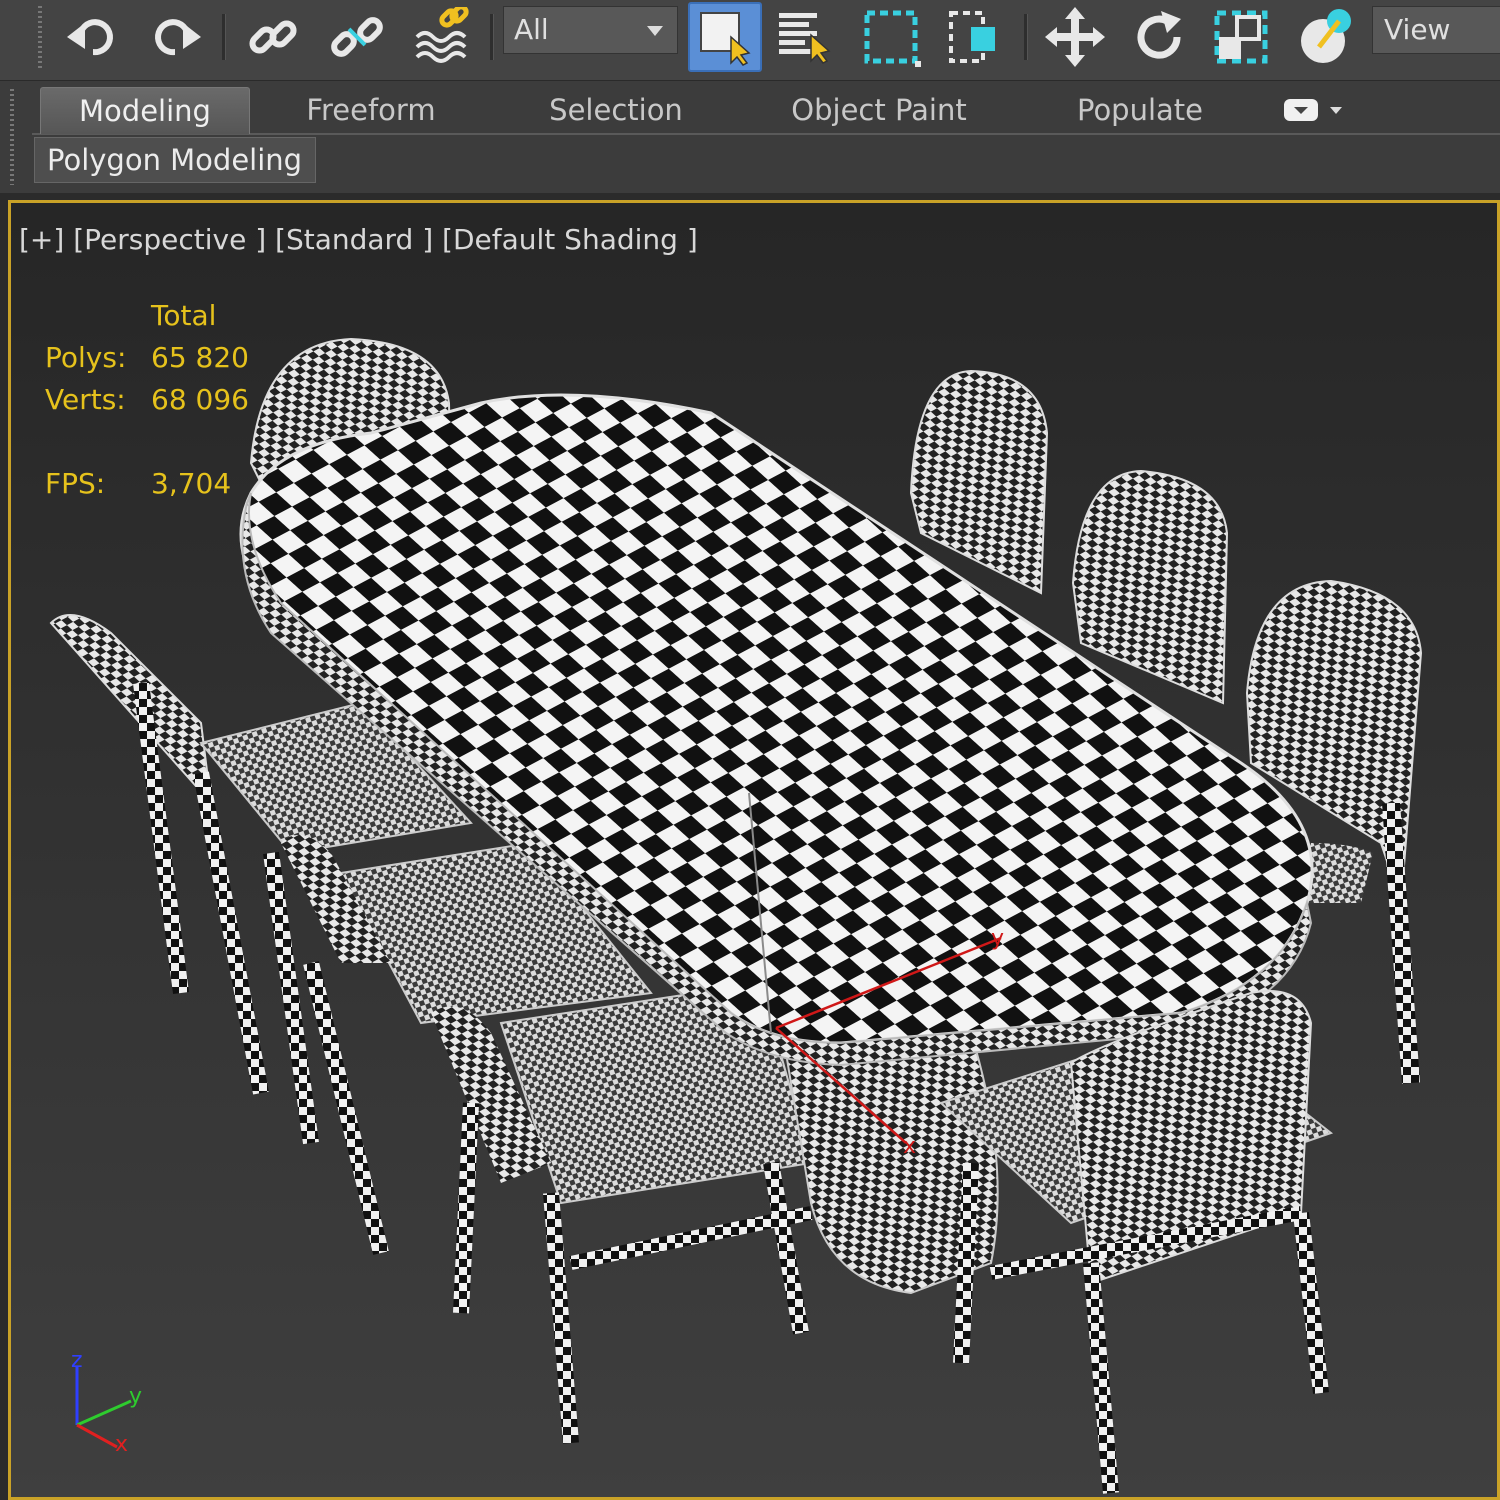 The width and height of the screenshot is (1500, 1500). I want to click on tripod-x-label: x, so click(121, 1444).